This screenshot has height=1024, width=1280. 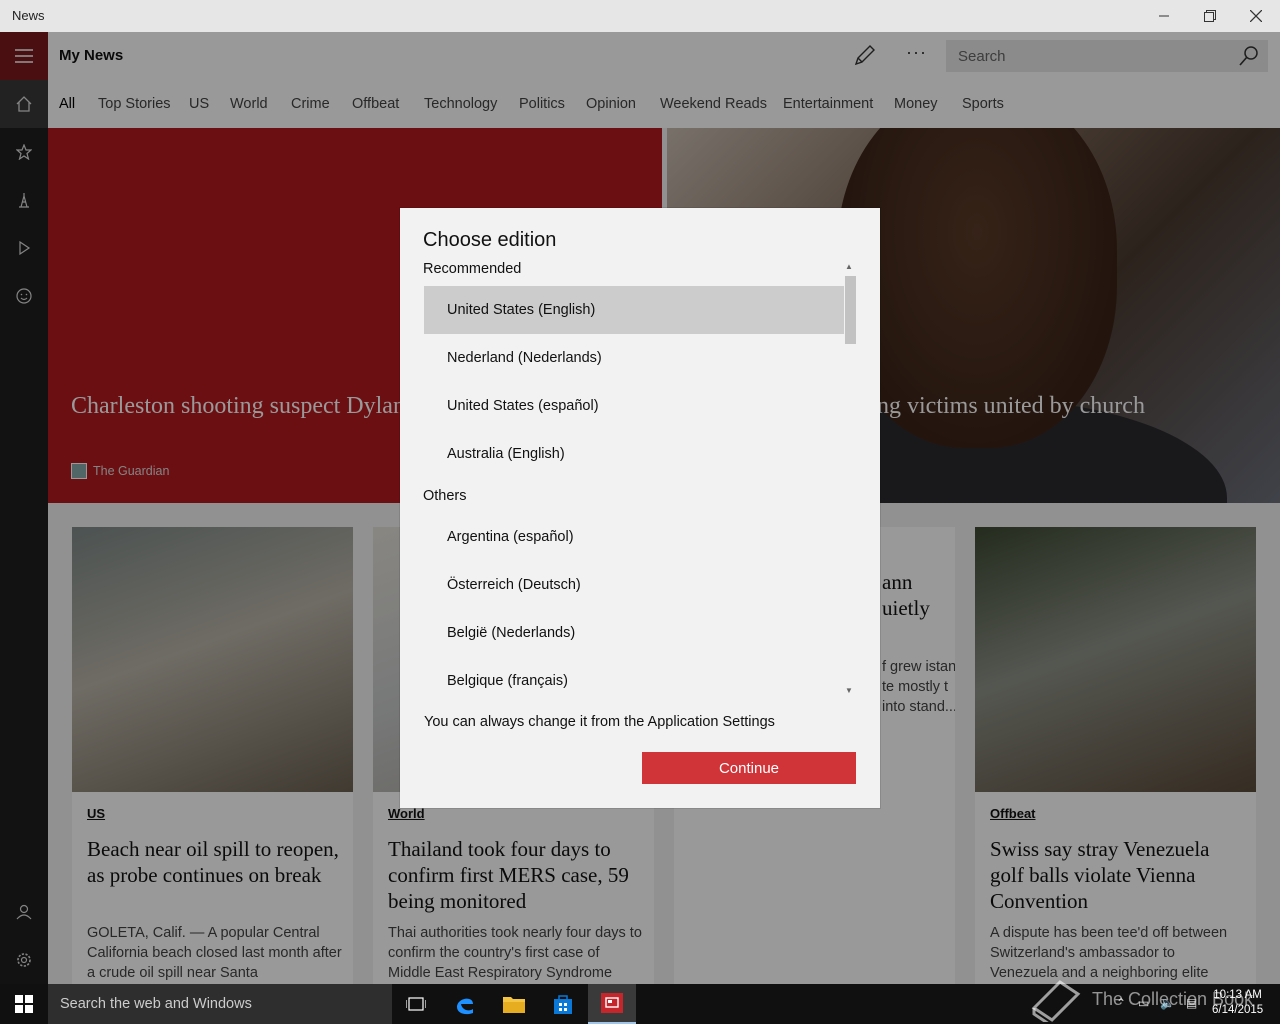 I want to click on scroll-down-icon: ▼, so click(x=849, y=690).